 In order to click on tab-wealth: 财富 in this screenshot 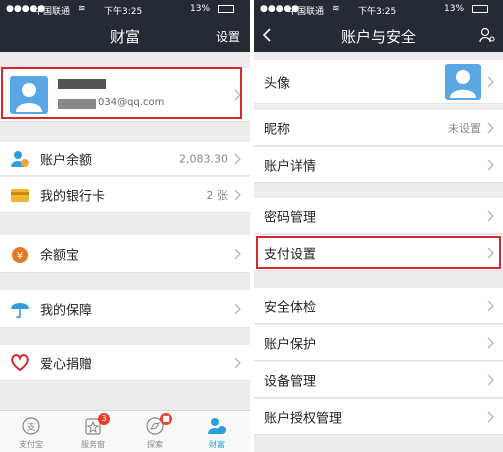, I will do `click(217, 431)`.